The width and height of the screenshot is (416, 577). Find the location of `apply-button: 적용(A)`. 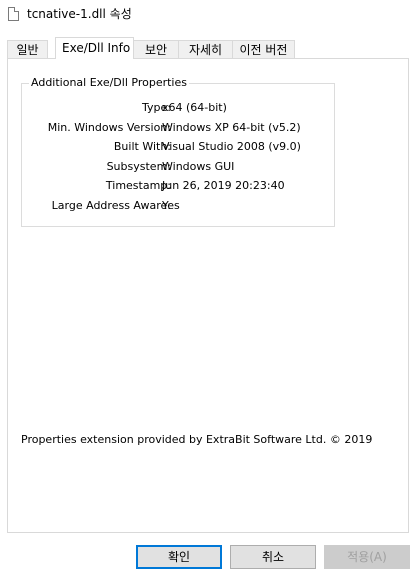

apply-button: 적용(A) is located at coordinates (367, 557).